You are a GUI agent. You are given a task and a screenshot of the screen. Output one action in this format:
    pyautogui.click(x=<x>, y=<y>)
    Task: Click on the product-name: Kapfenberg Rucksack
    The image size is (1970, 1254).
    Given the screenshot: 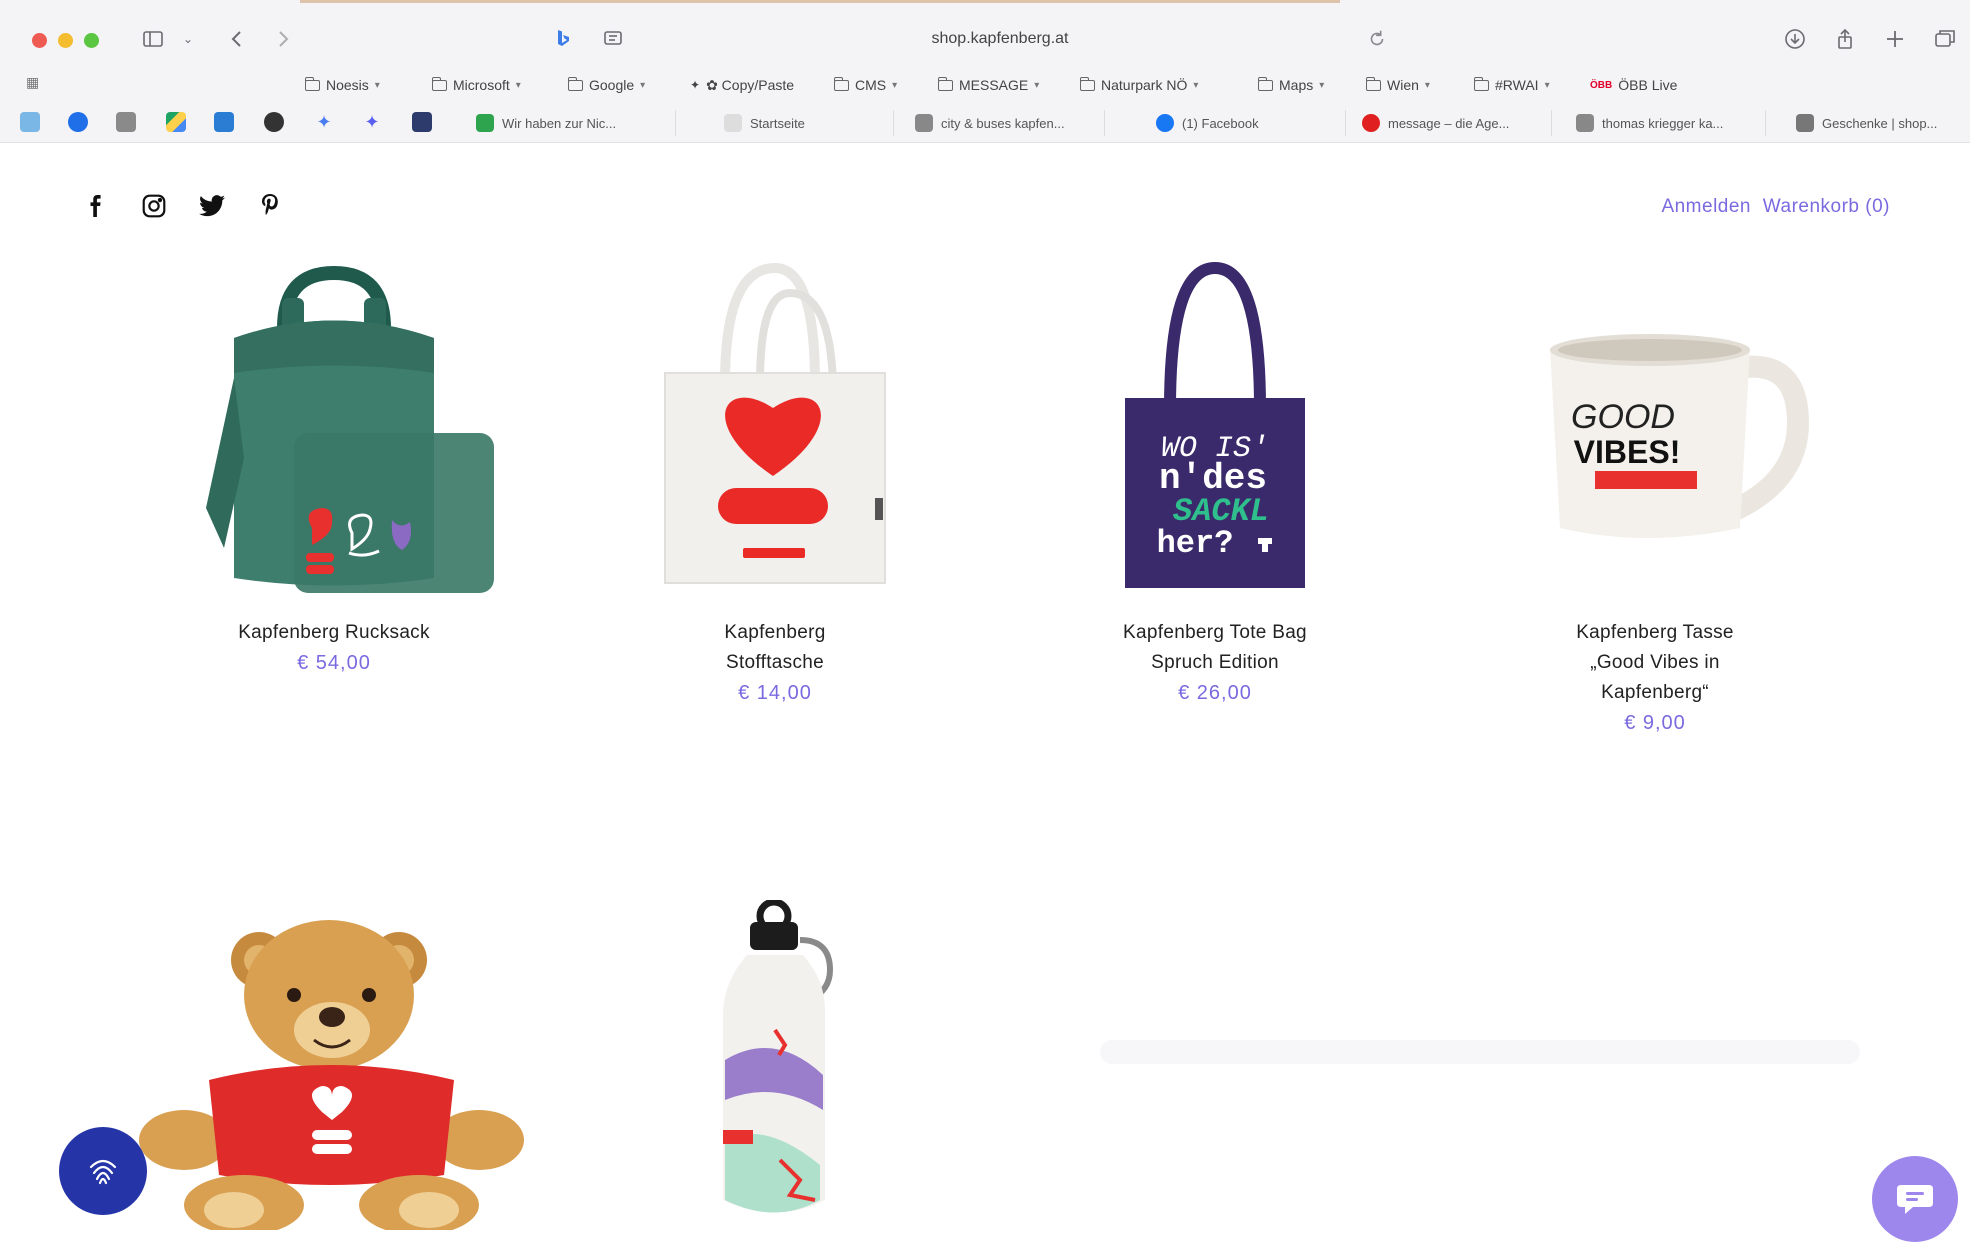 What is the action you would take?
    pyautogui.click(x=334, y=633)
    